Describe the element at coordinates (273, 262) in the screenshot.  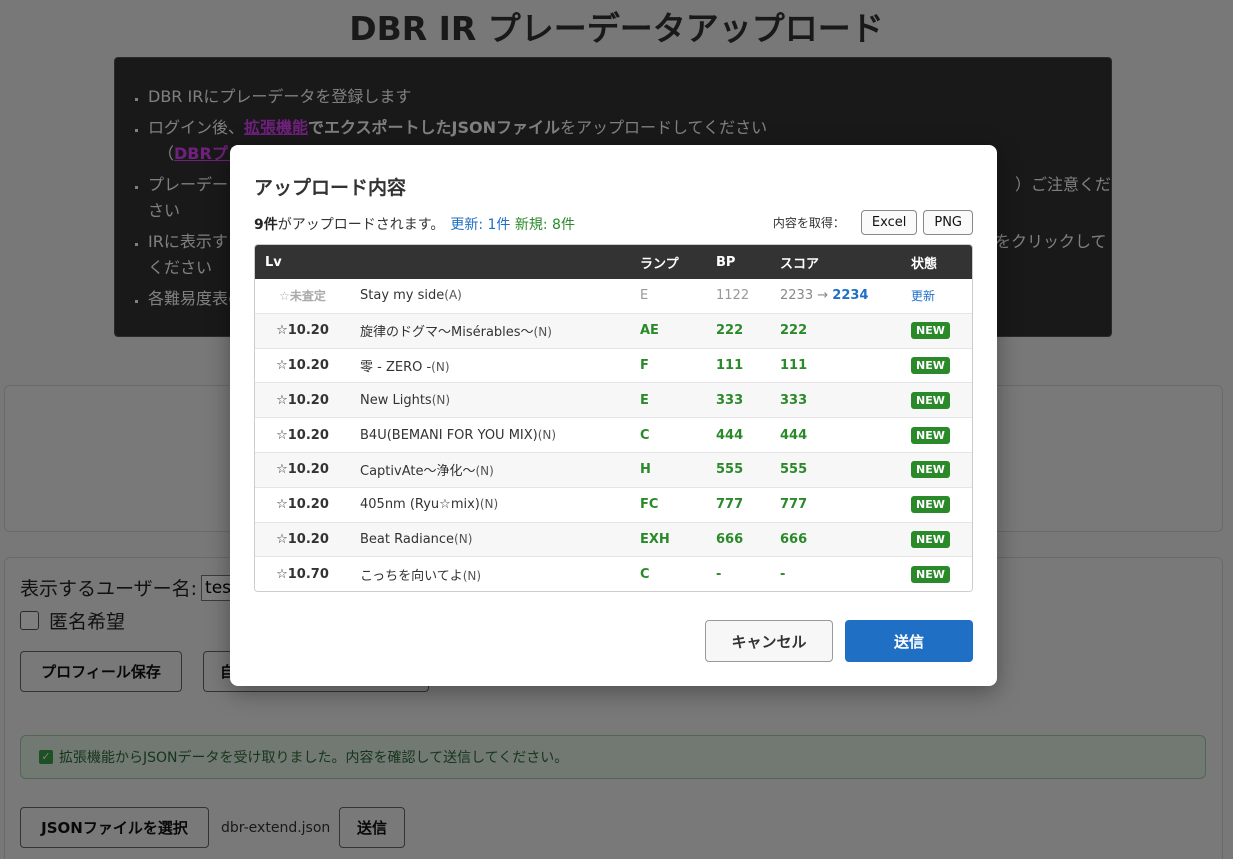
I see `header-lv: Lv` at that location.